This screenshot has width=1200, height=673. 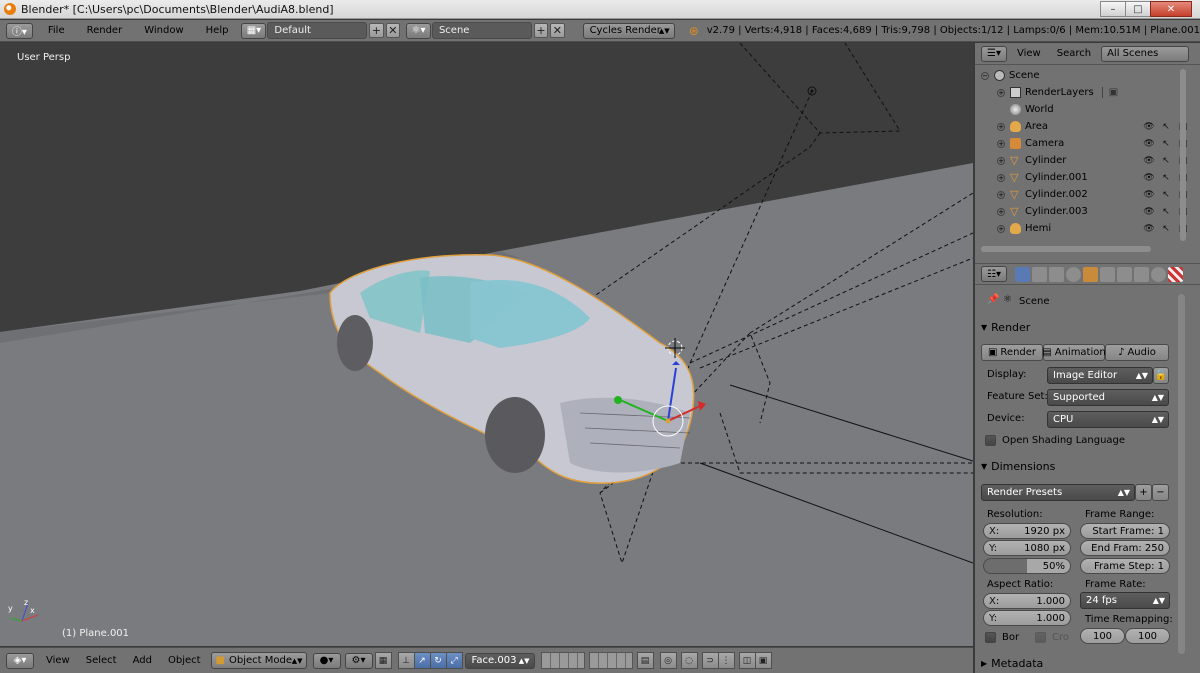 I want to click on properties-scrollbar, so click(x=1181, y=474).